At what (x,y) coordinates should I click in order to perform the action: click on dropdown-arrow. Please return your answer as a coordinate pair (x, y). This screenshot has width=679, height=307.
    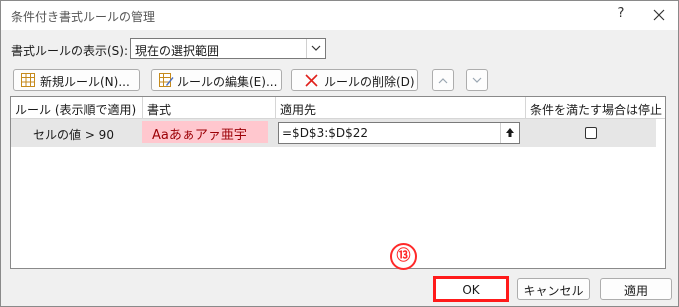
    Looking at the image, I should click on (315, 48).